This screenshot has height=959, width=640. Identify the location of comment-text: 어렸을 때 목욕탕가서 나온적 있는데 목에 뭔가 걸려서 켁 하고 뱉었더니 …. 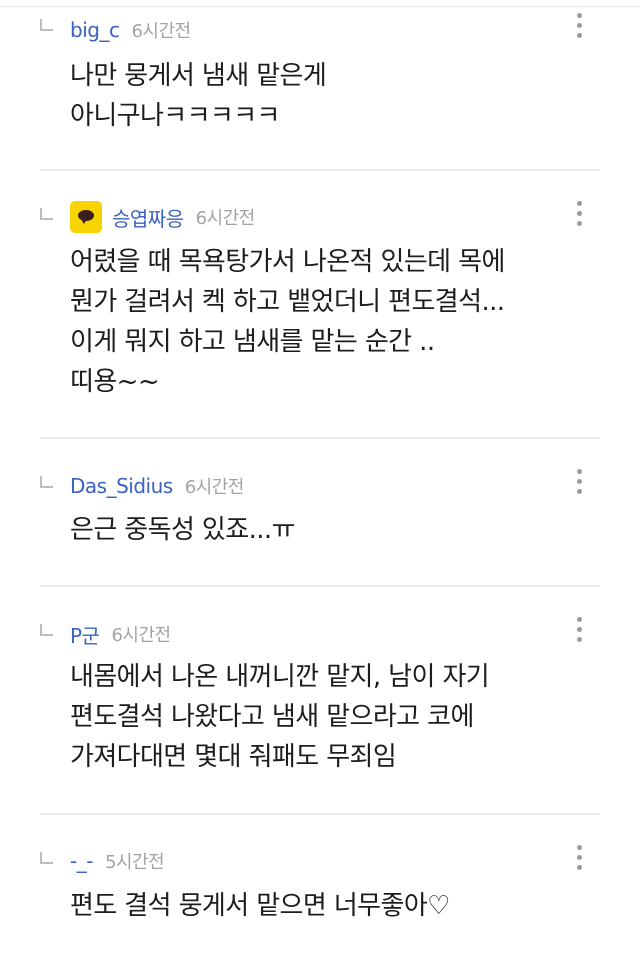
(287, 322).